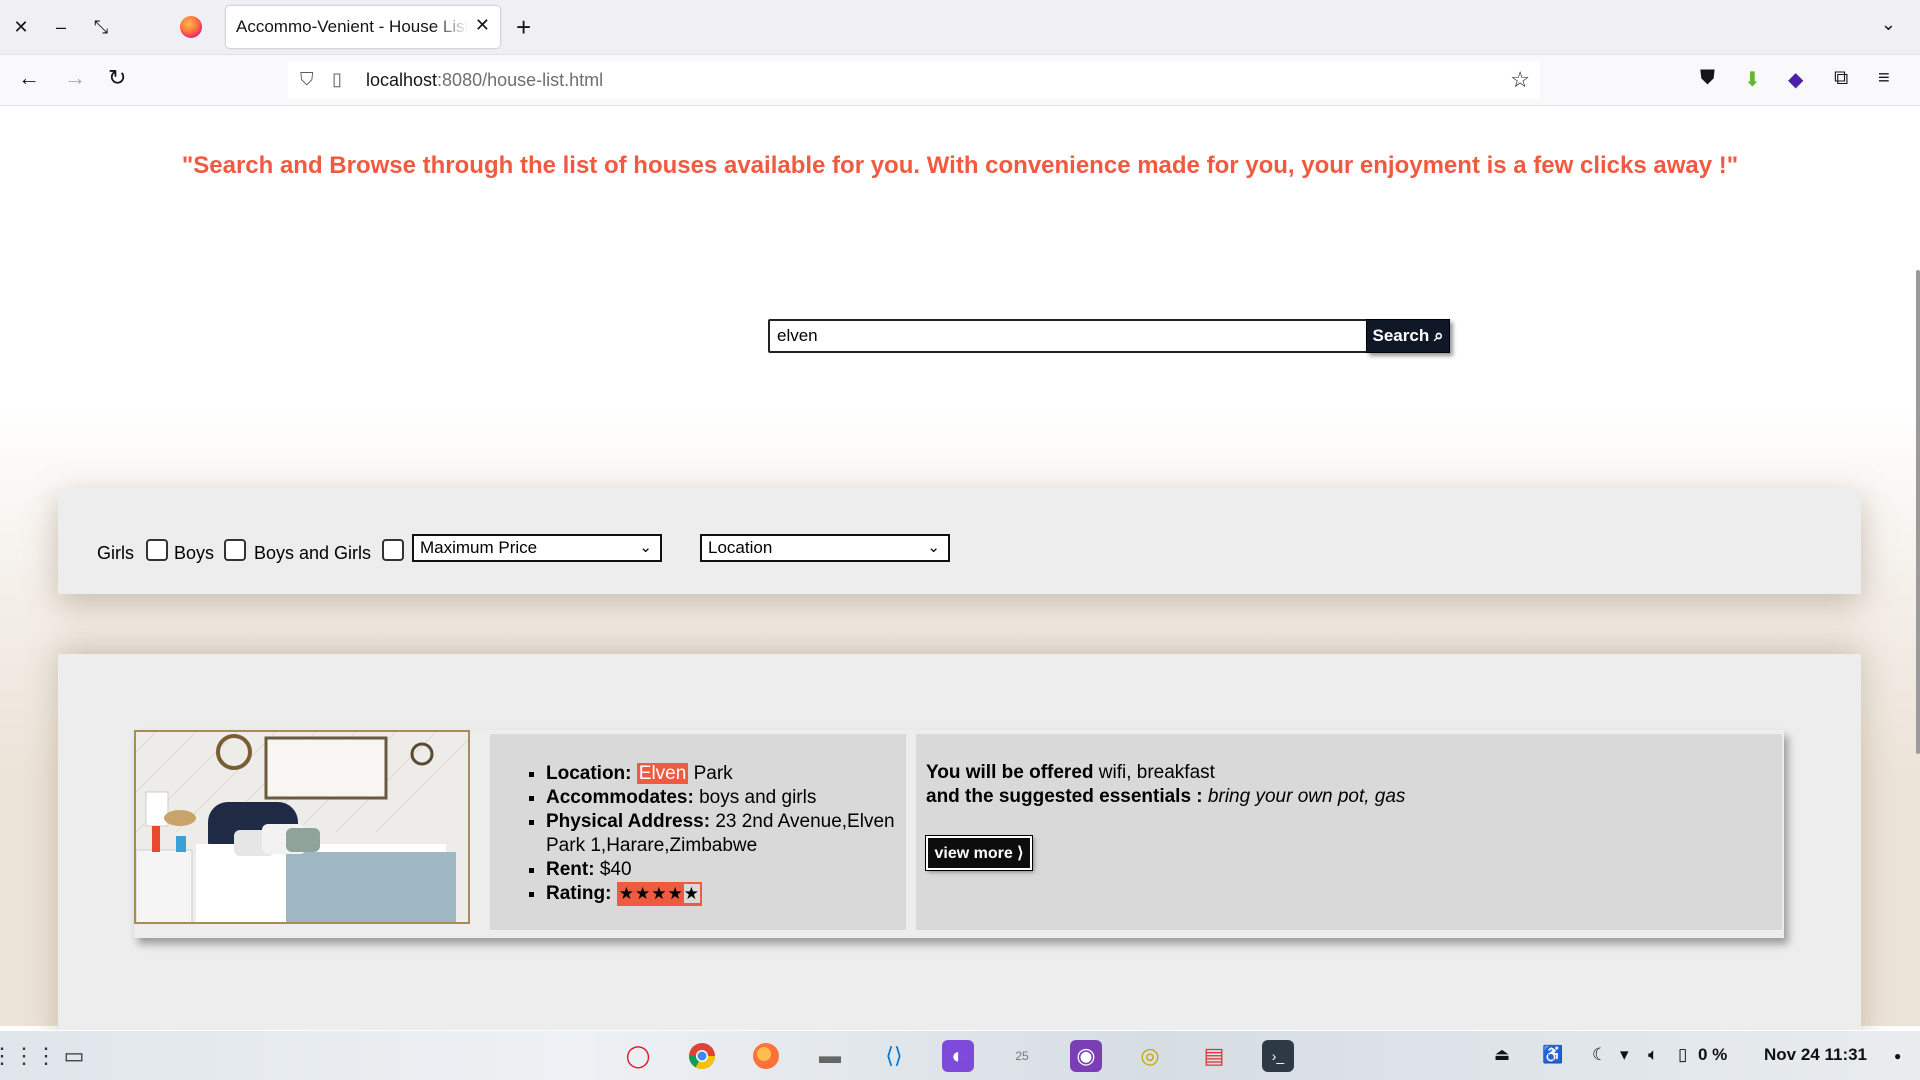  I want to click on window-switcher-icon: ▭, so click(74, 1056).